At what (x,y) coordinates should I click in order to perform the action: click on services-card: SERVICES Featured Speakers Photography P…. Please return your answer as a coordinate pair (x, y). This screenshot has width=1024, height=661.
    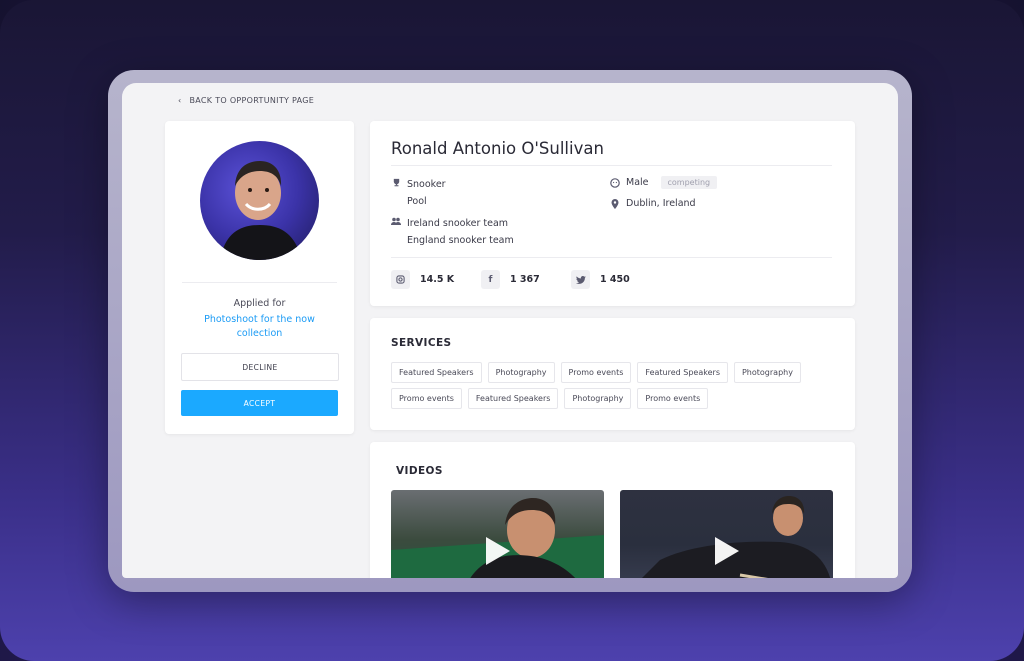
    Looking at the image, I should click on (612, 374).